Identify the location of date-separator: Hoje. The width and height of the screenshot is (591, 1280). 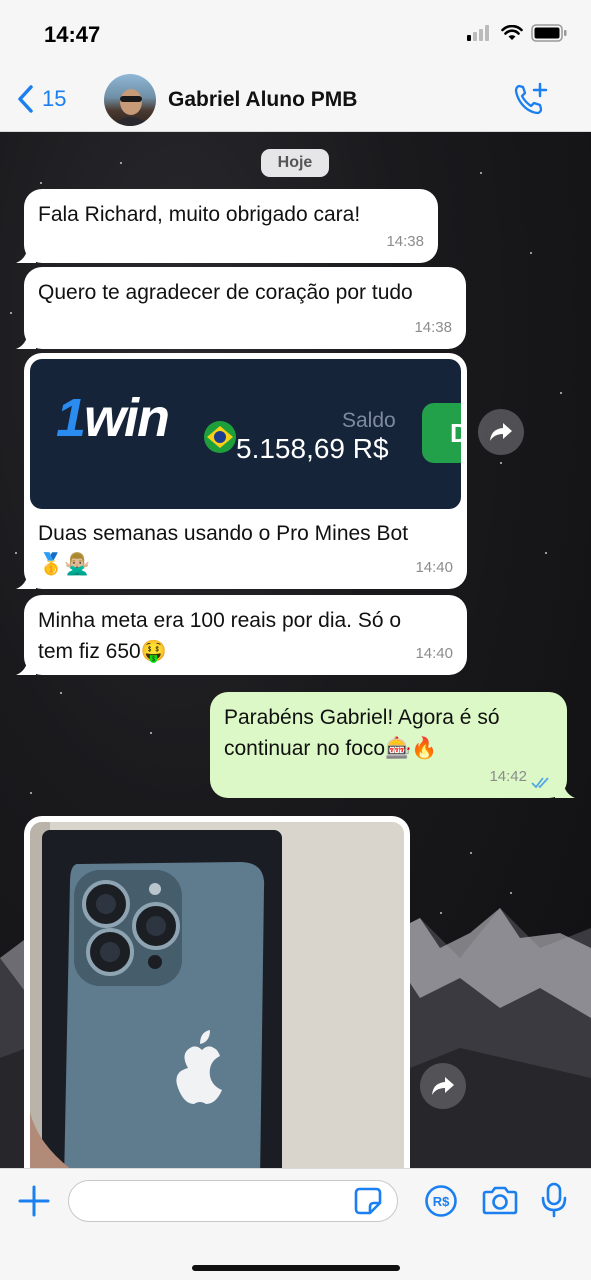
(295, 163).